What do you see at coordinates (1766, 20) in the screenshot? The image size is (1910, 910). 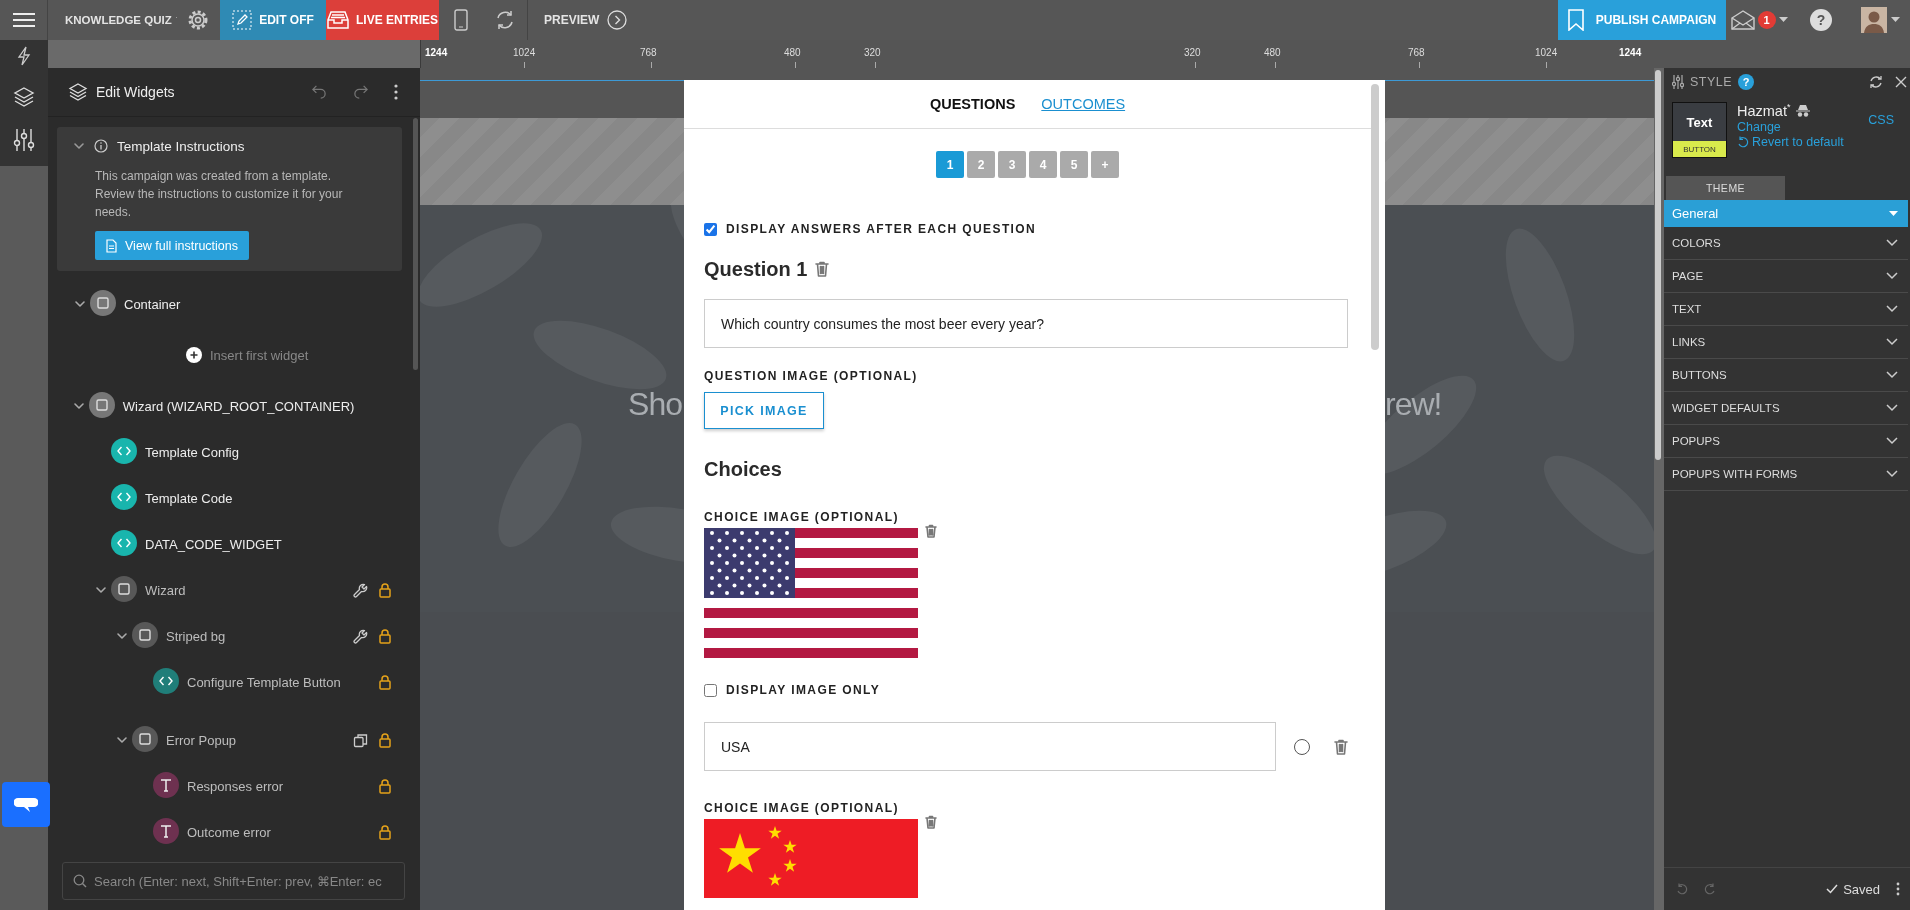 I see `notification-badge: 1` at bounding box center [1766, 20].